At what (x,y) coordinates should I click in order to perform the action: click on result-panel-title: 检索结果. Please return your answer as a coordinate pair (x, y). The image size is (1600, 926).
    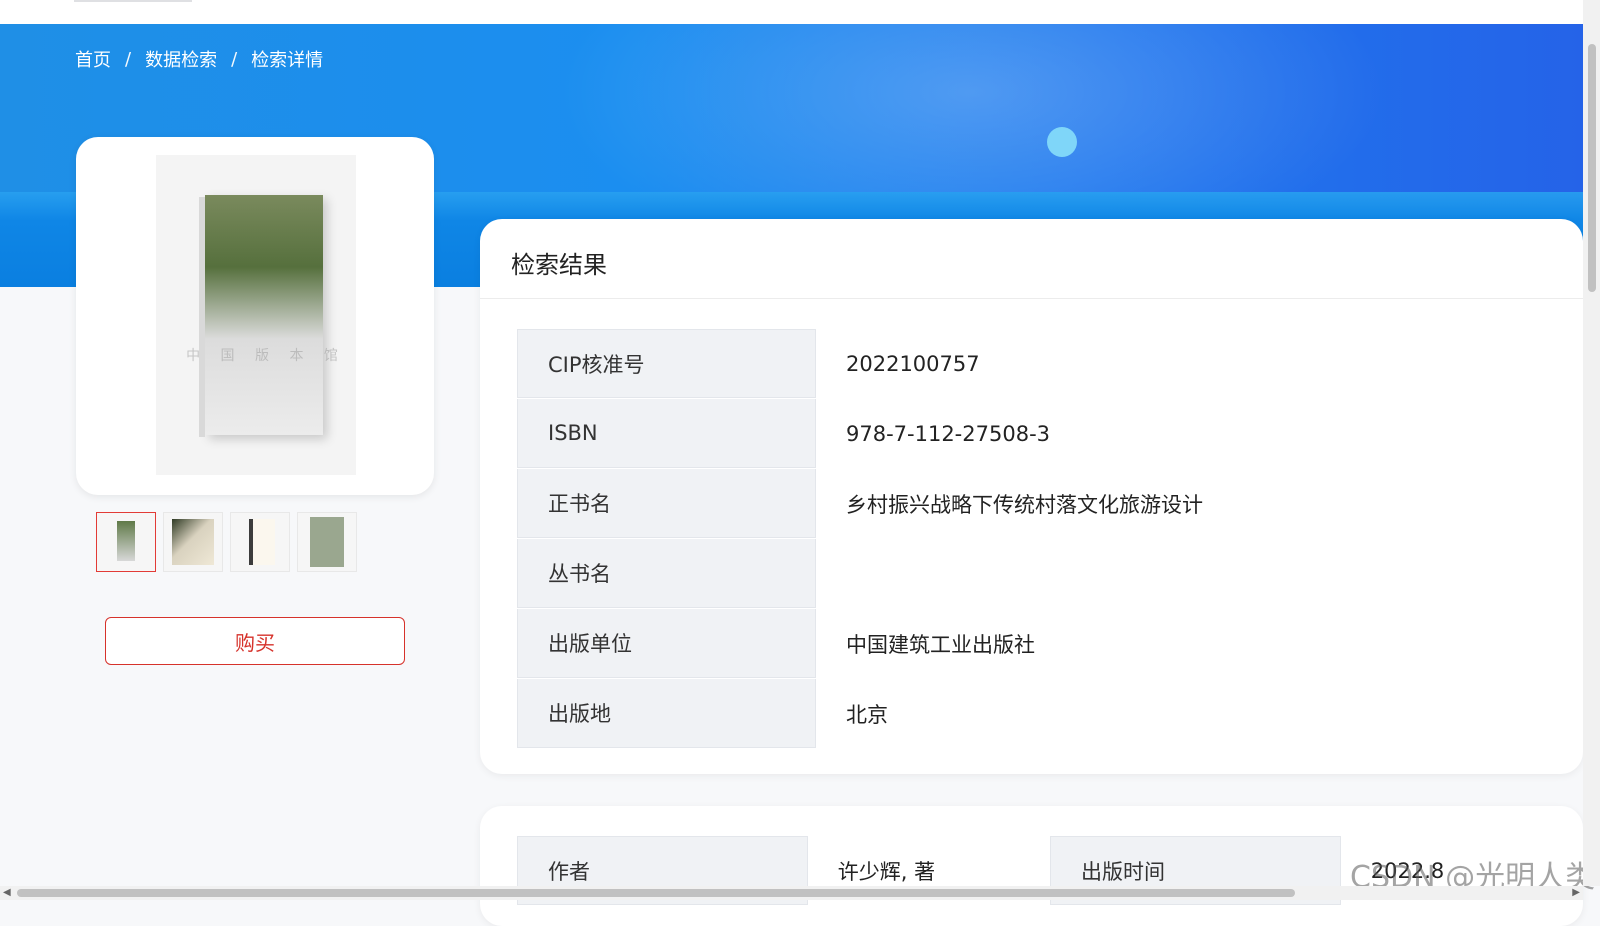
    Looking at the image, I should click on (559, 265).